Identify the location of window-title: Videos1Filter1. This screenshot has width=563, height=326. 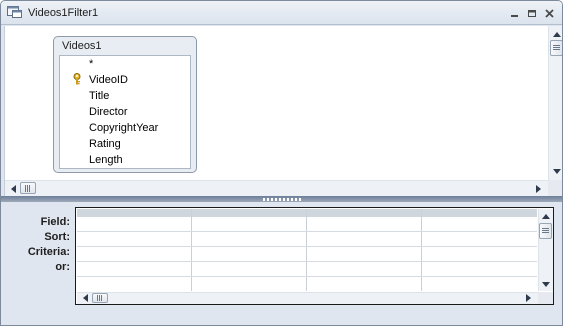
(63, 13).